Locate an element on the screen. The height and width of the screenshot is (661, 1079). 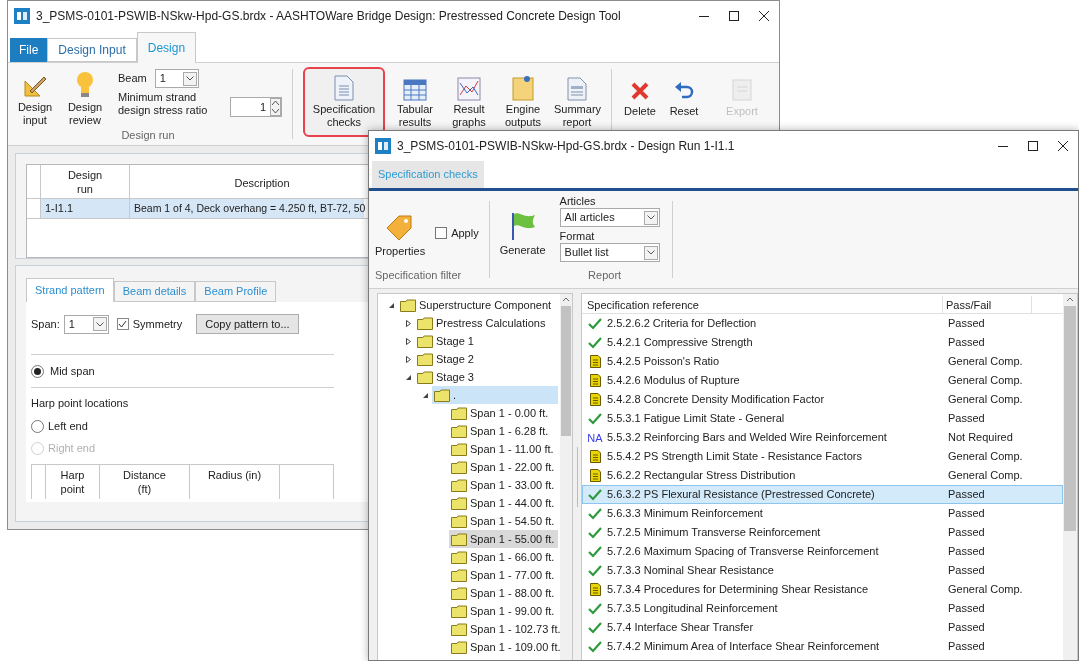
checkbox-label: Apply is located at coordinates (465, 233).